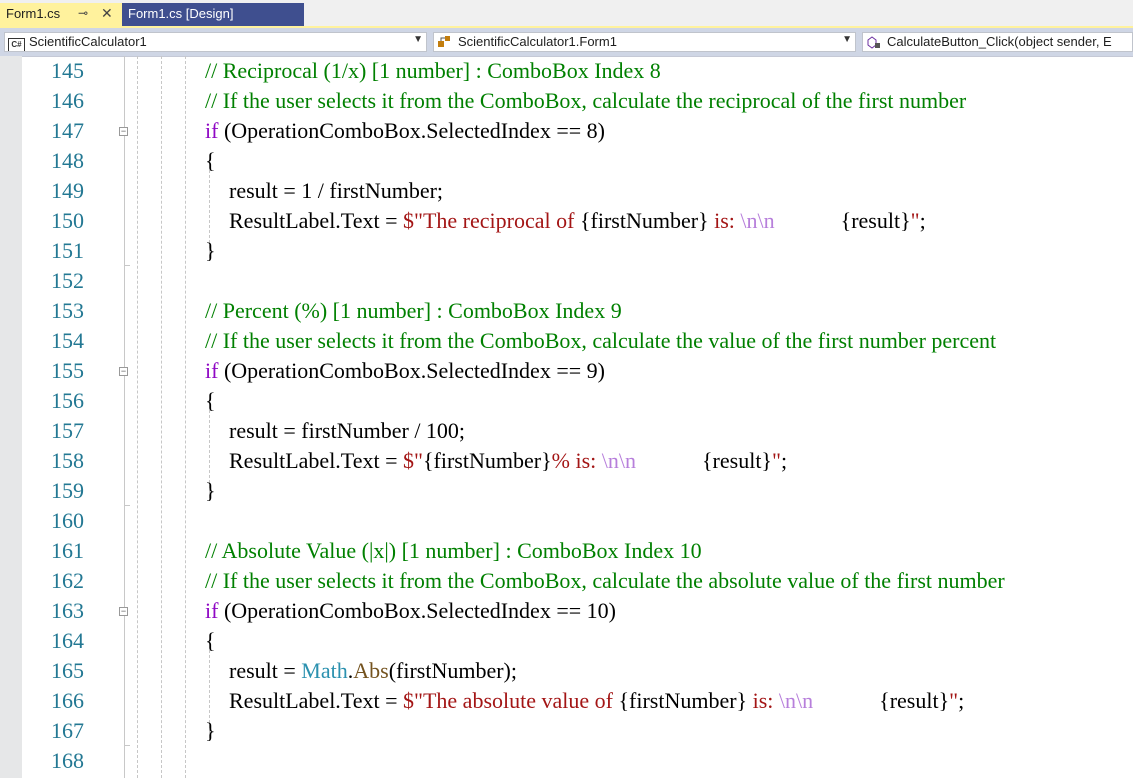 This screenshot has width=1133, height=778. What do you see at coordinates (411, 370) in the screenshot?
I see `code-token: (OperationComboBox.SelectedIndex == 9)` at bounding box center [411, 370].